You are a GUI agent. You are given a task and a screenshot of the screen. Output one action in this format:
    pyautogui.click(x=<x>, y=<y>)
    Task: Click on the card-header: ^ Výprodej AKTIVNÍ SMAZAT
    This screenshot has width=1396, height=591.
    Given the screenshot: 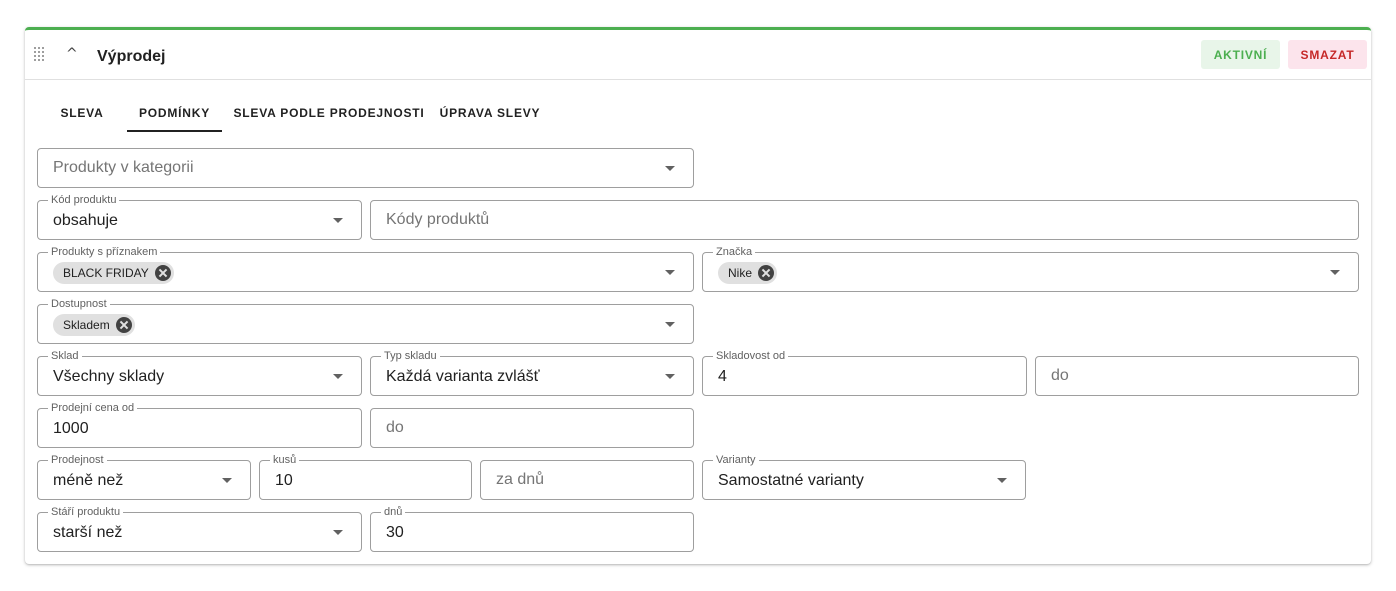 What is the action you would take?
    pyautogui.click(x=698, y=55)
    